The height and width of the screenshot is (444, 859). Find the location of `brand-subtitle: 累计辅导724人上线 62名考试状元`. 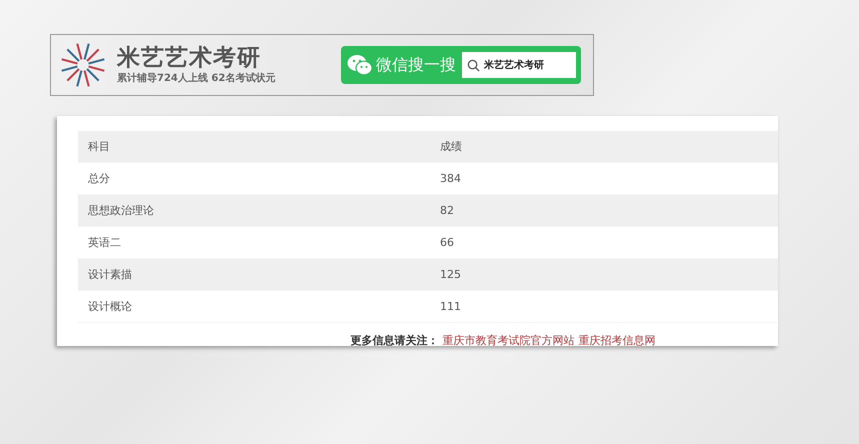

brand-subtitle: 累计辅导724人上线 62名考试状元 is located at coordinates (196, 79).